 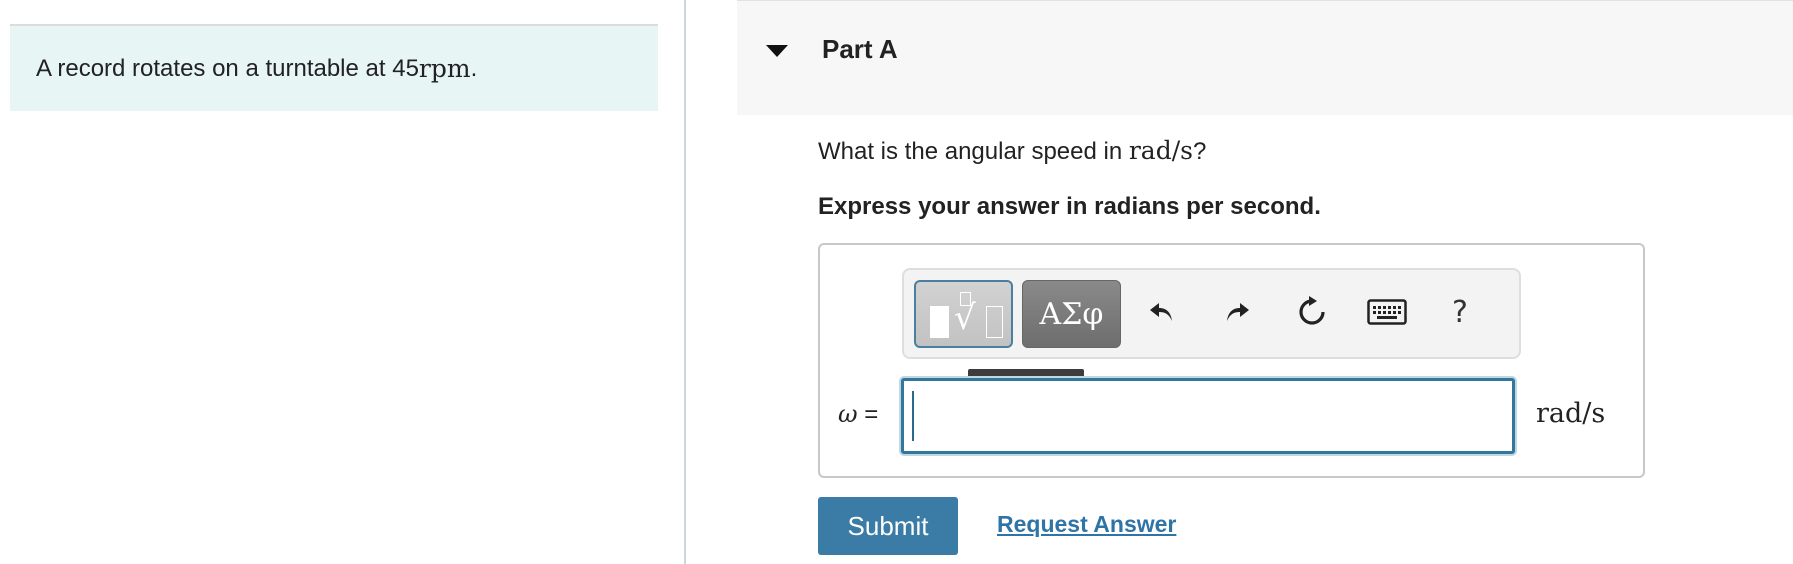 What do you see at coordinates (994, 322) in the screenshot?
I see `templates-radicand-box-icon` at bounding box center [994, 322].